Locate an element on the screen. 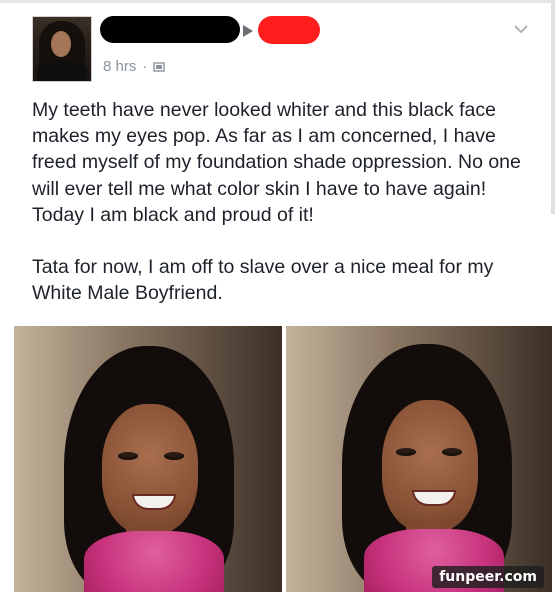 The width and height of the screenshot is (555, 592). post-meta: 8 hrs · is located at coordinates (134, 66).